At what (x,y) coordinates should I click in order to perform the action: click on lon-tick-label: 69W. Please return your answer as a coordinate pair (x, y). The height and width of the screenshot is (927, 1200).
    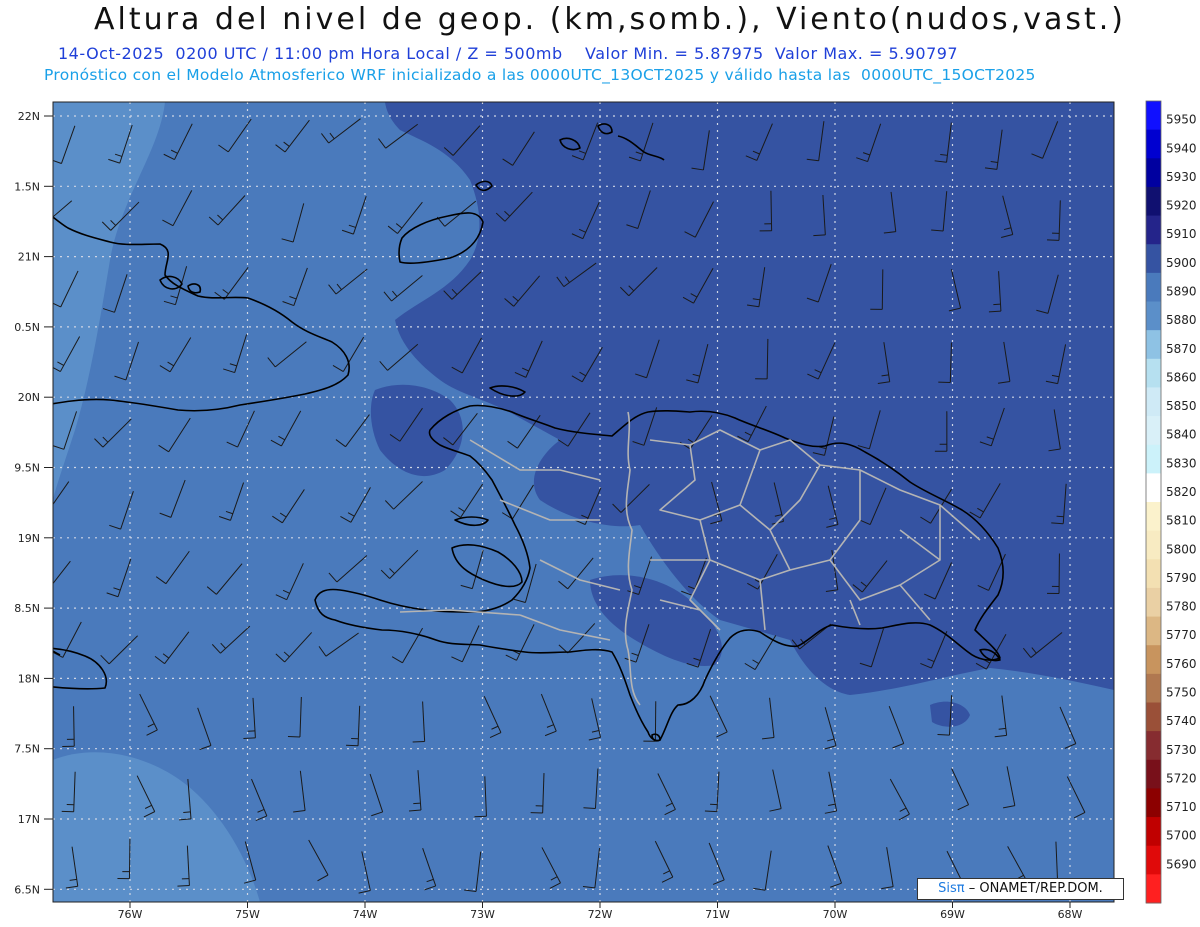
    Looking at the image, I should click on (952, 914).